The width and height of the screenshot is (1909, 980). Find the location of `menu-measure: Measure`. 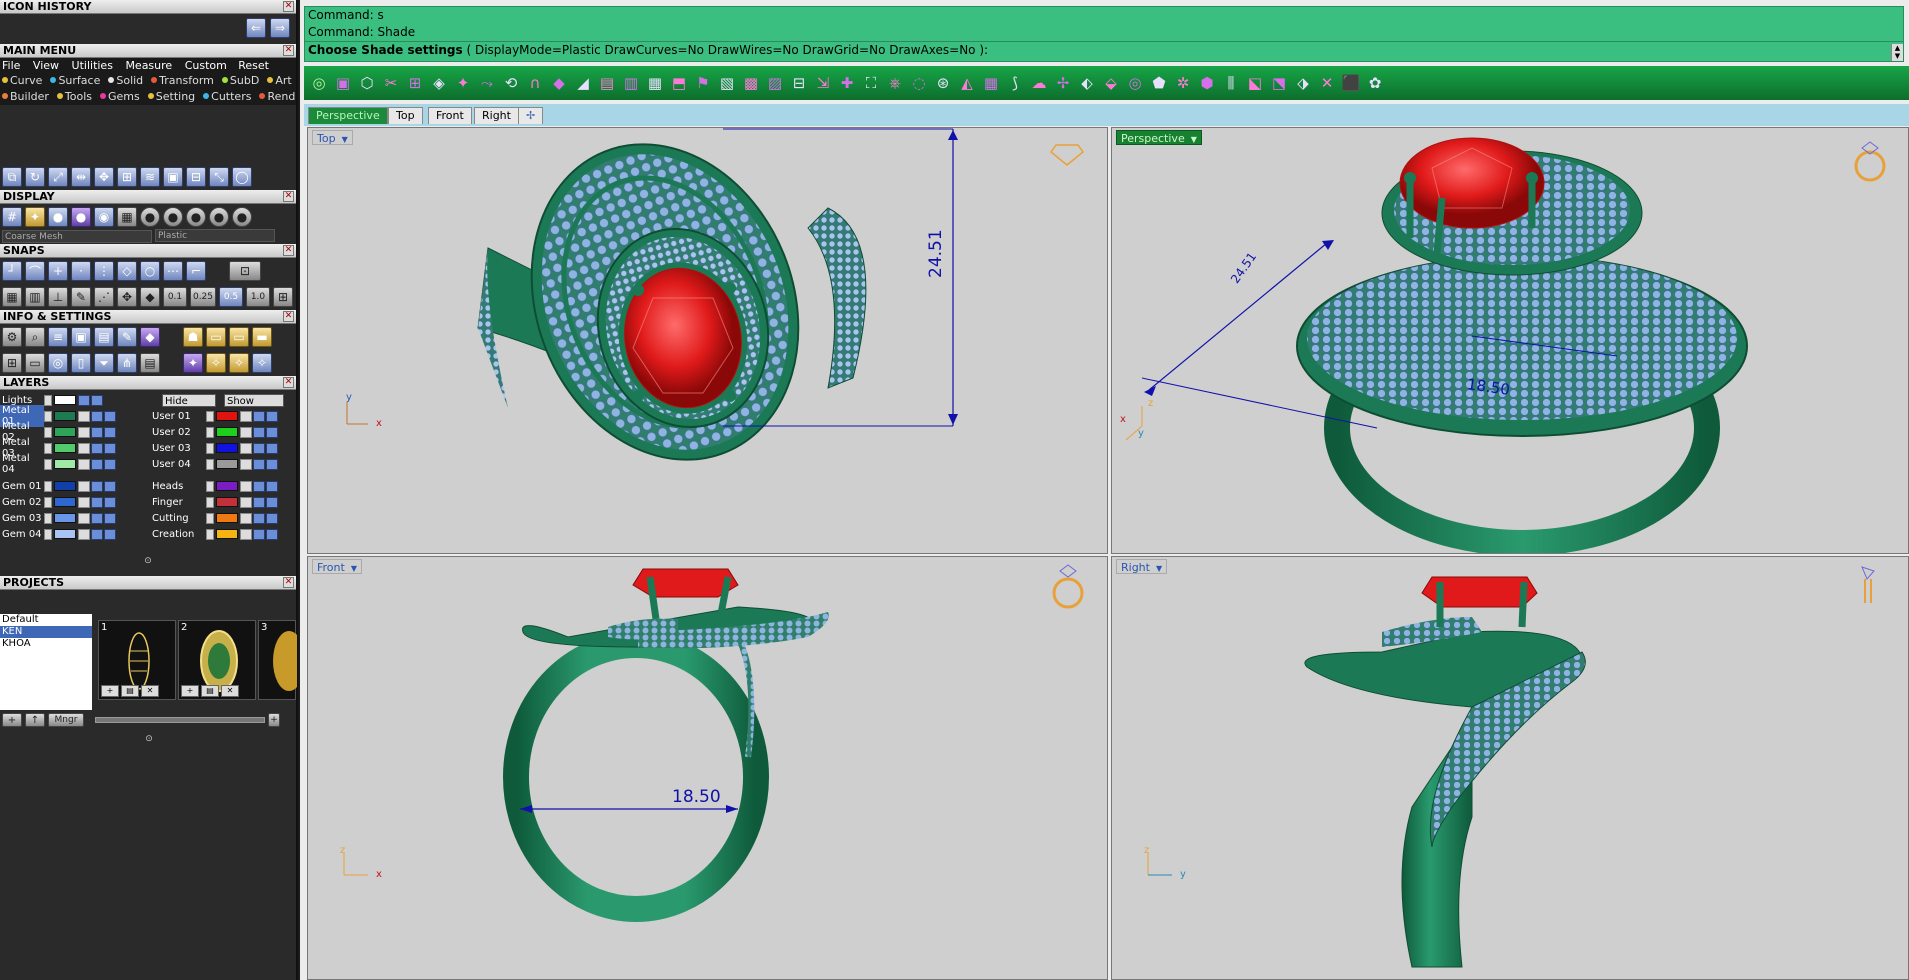

menu-measure: Measure is located at coordinates (148, 65).